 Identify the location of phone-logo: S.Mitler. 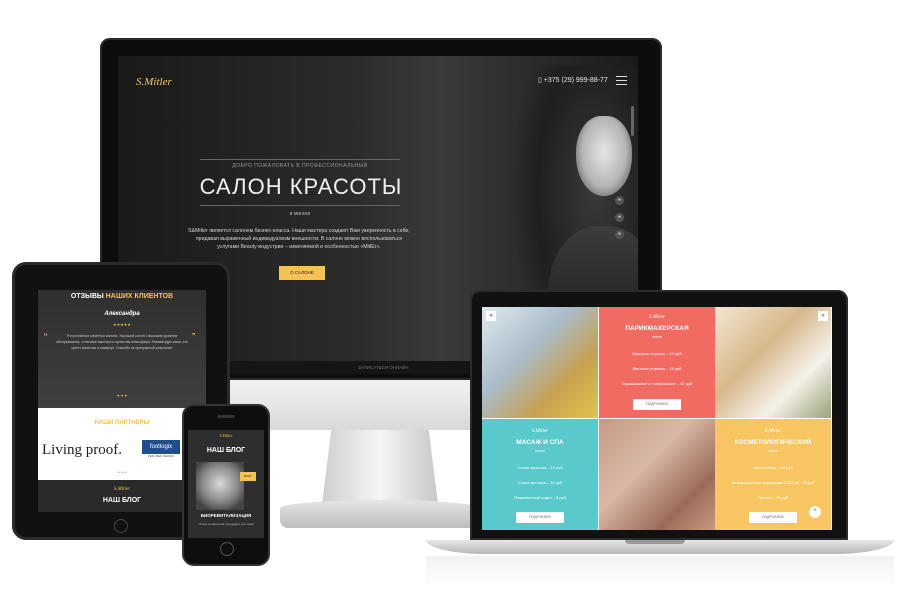
(226, 435).